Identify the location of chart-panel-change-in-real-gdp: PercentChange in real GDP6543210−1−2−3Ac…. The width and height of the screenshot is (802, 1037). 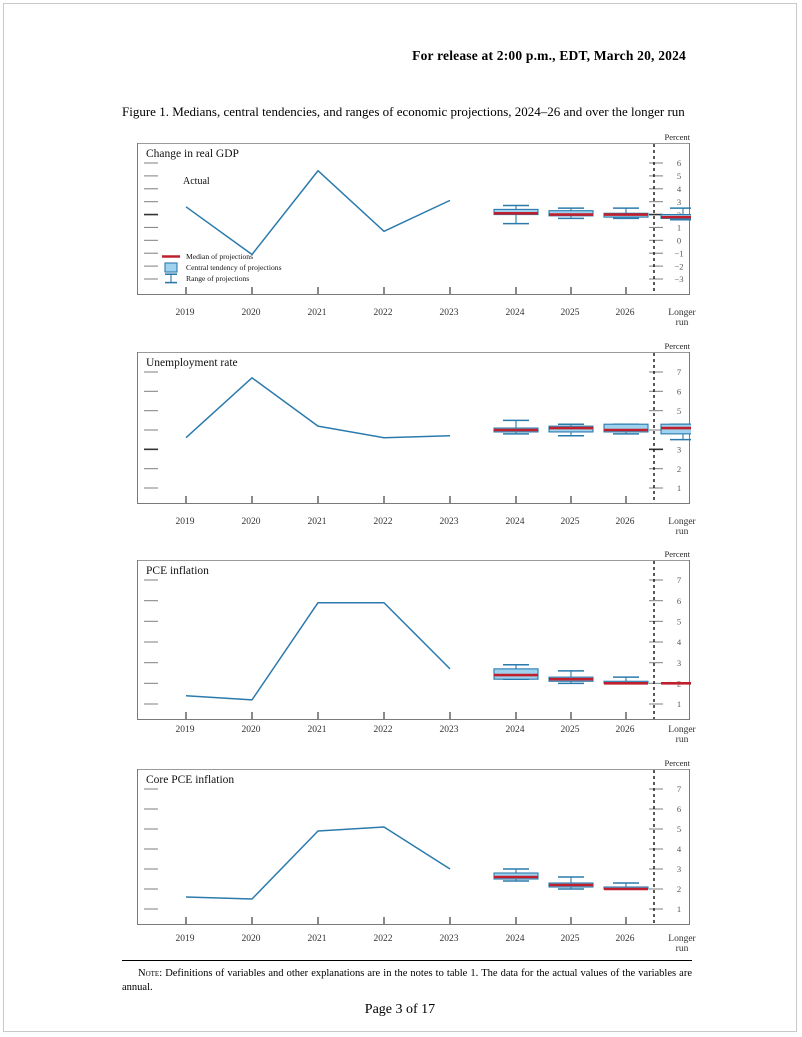
(414, 215).